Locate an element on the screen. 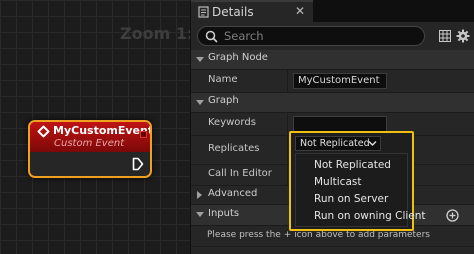  node-subtitle: Custom Event is located at coordinates (89, 143).